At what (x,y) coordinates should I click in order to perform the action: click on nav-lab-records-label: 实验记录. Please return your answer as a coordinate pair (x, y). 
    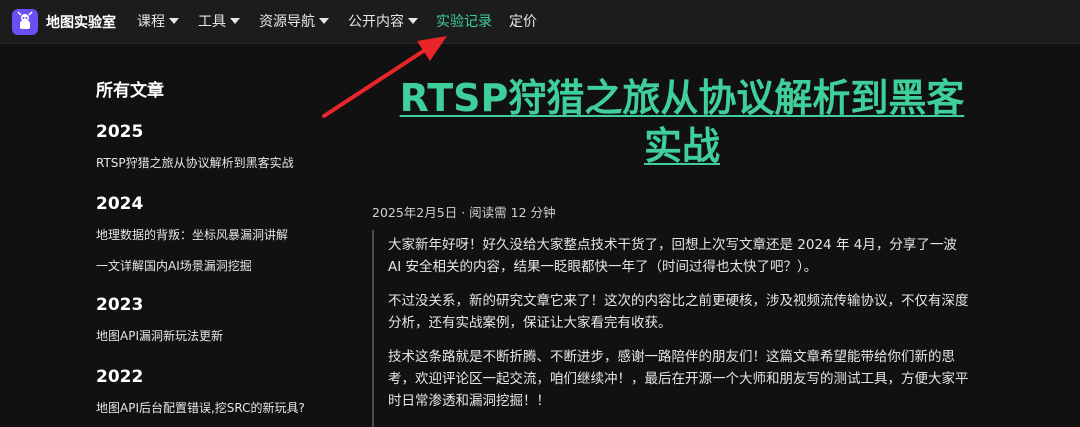
    Looking at the image, I should click on (464, 22).